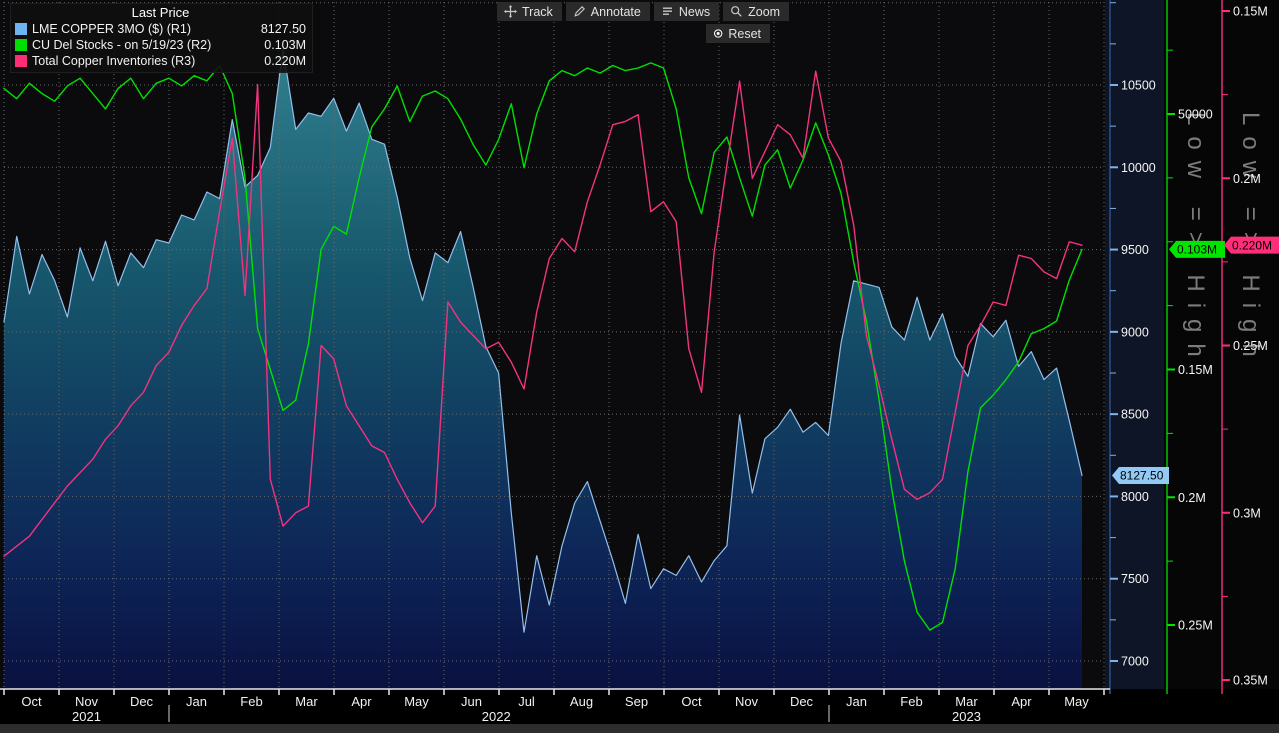 The width and height of the screenshot is (1279, 733). Describe the element at coordinates (160, 12) in the screenshot. I see `legend-title: Last Price` at that location.